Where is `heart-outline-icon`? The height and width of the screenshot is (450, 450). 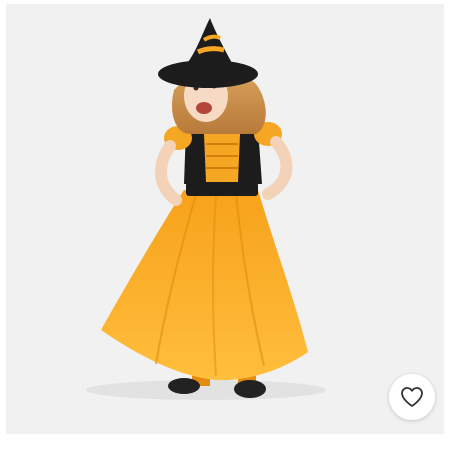
heart-outline-icon is located at coordinates (412, 397).